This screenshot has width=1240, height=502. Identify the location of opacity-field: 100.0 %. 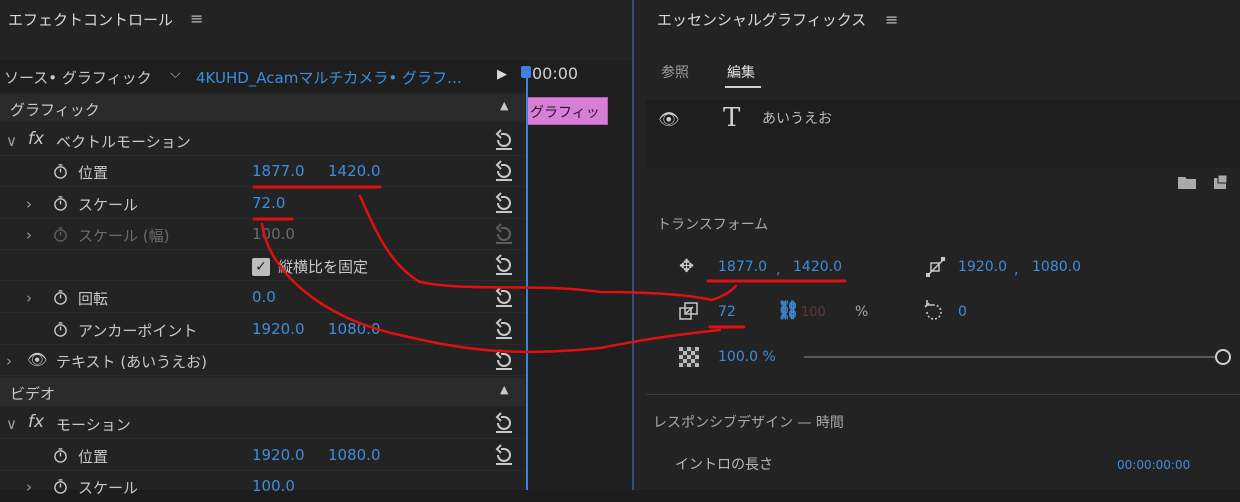
(747, 357).